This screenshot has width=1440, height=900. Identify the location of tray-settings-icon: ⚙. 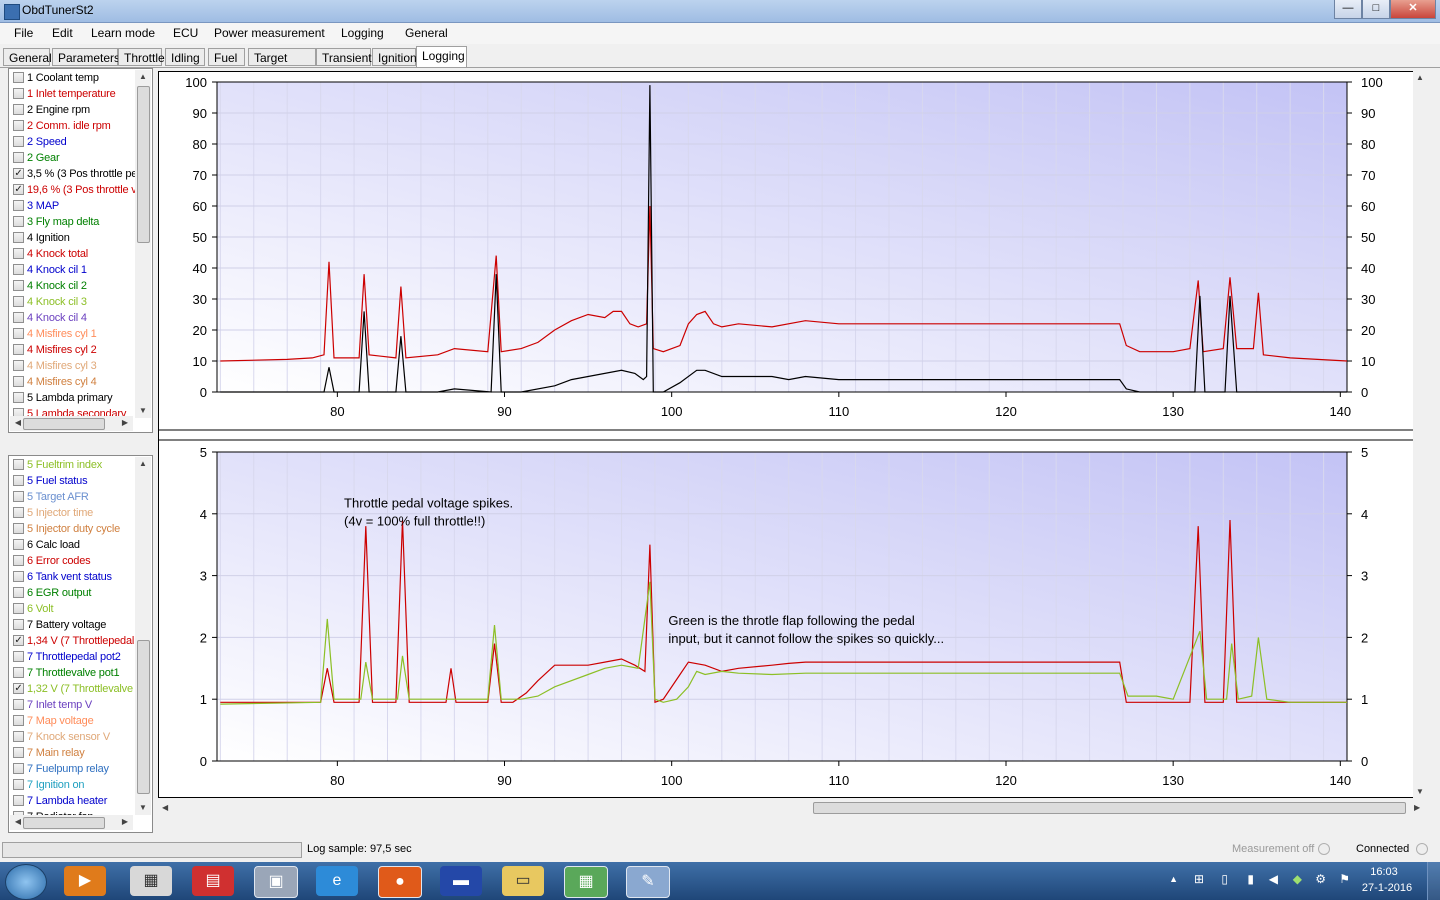
(1320, 879).